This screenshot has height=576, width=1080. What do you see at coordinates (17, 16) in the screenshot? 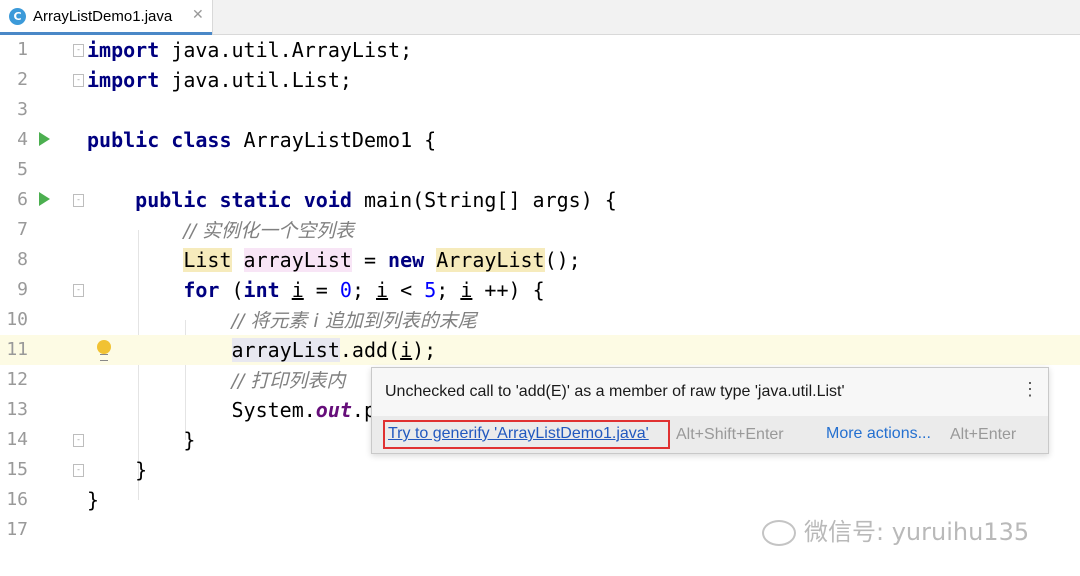
I see `java-class-icon: C` at bounding box center [17, 16].